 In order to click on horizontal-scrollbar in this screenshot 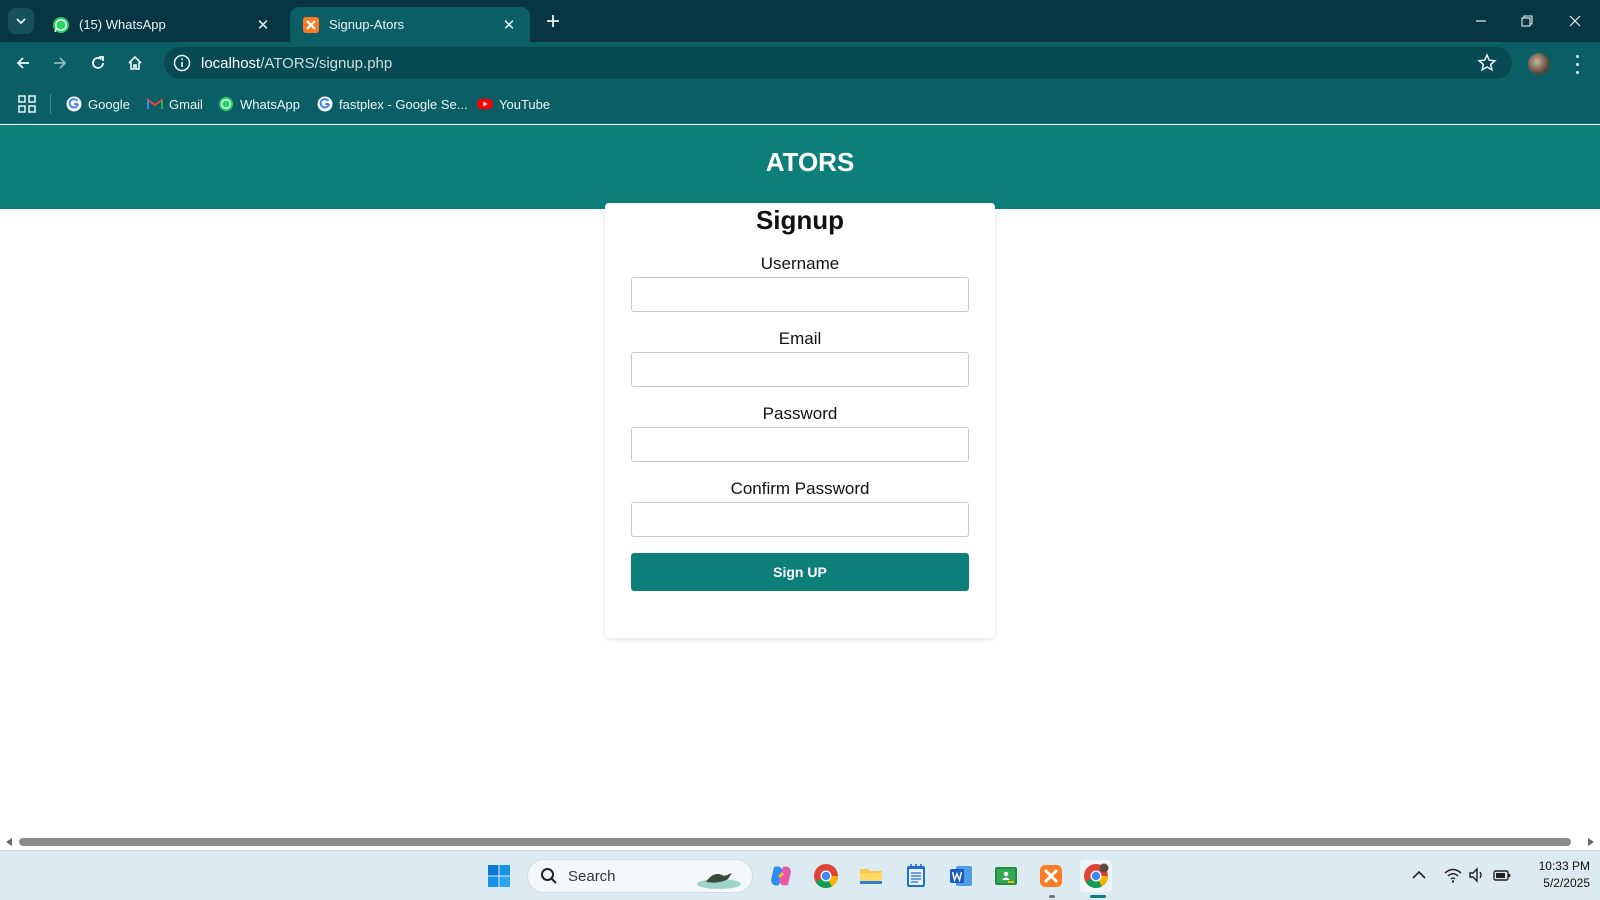, I will do `click(800, 842)`.